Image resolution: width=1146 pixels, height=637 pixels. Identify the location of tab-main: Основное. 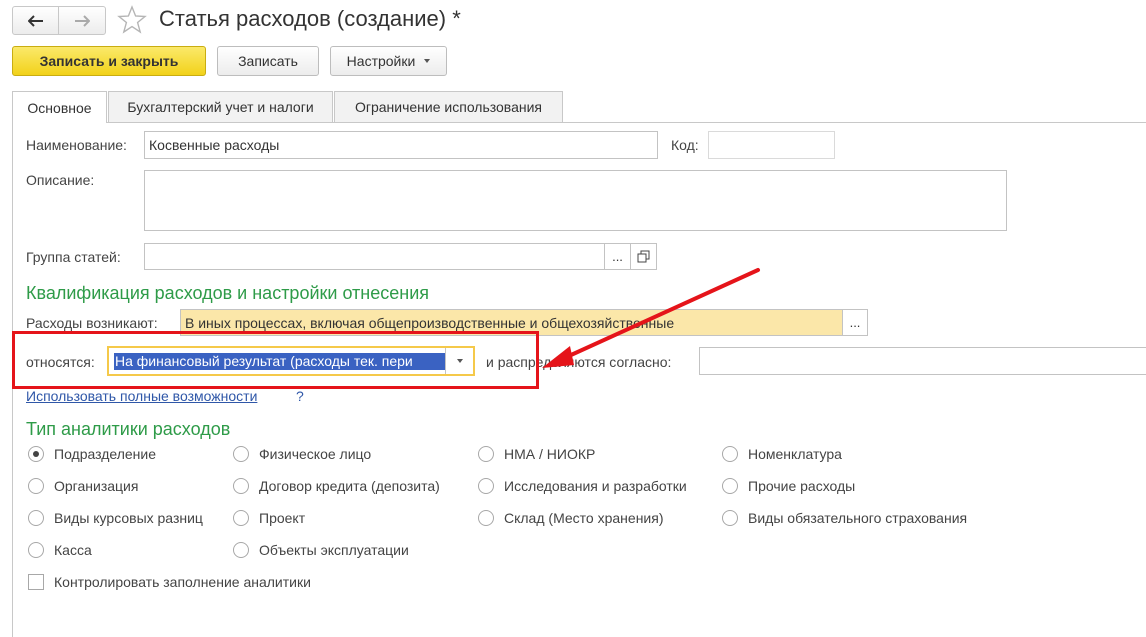
(59, 107).